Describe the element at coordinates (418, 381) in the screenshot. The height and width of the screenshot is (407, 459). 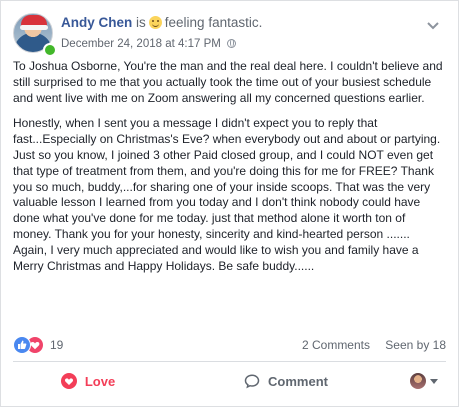
I see `user-avatar` at that location.